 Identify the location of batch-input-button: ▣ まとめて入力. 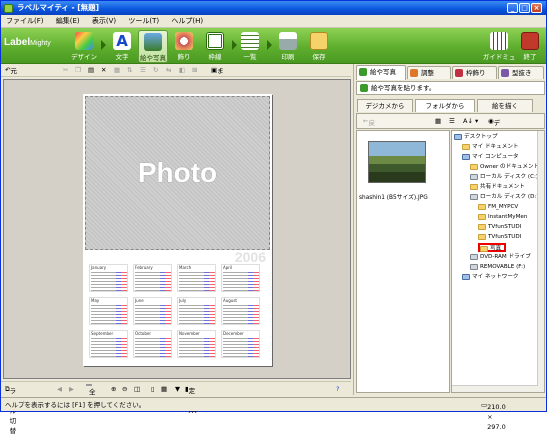
(217, 97).